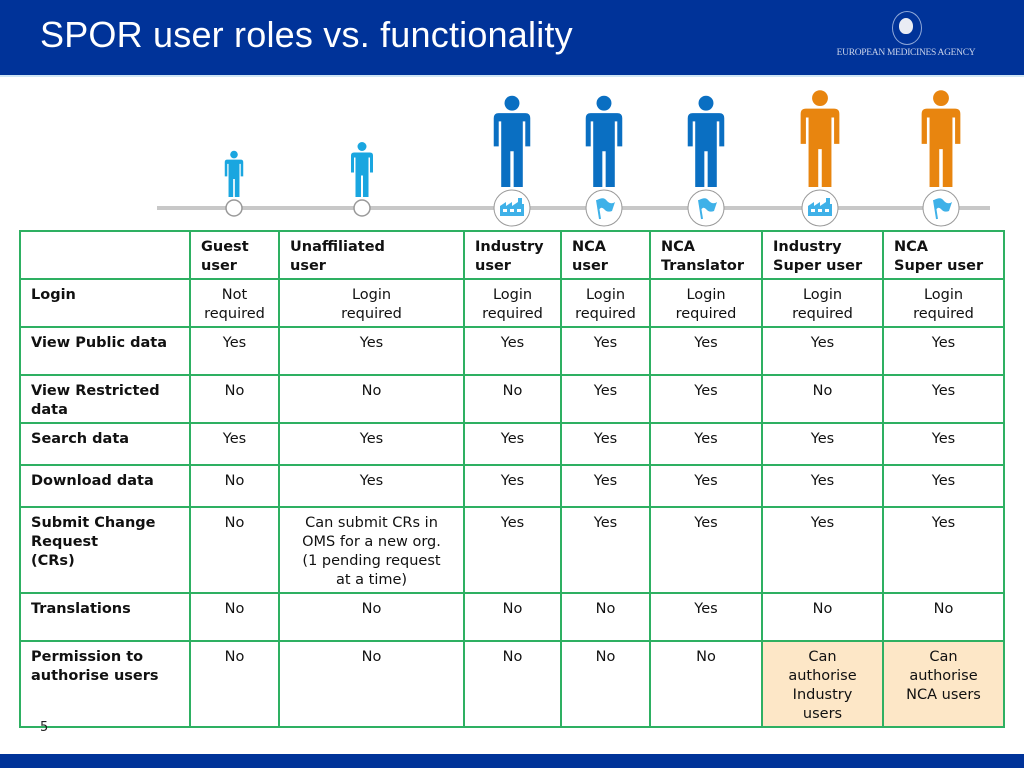 The height and width of the screenshot is (768, 1024). Describe the element at coordinates (512, 761) in the screenshot. I see `slide-footer-bar` at that location.